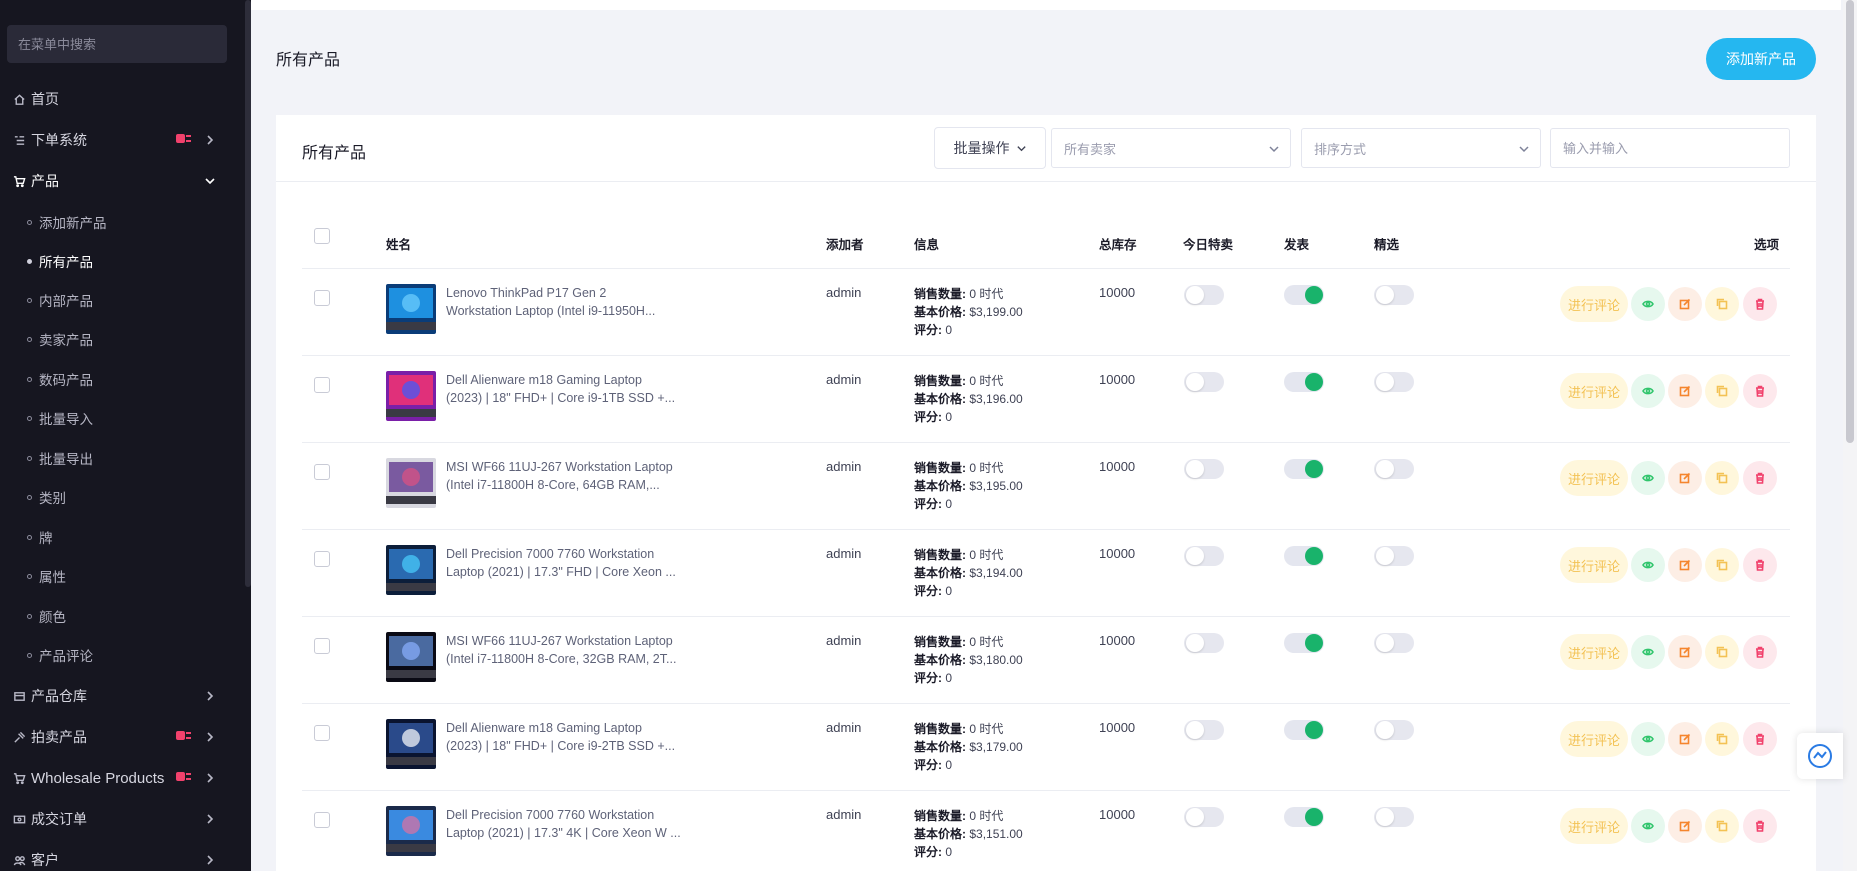  Describe the element at coordinates (398, 243) in the screenshot. I see `column-header-name: 姓名` at that location.